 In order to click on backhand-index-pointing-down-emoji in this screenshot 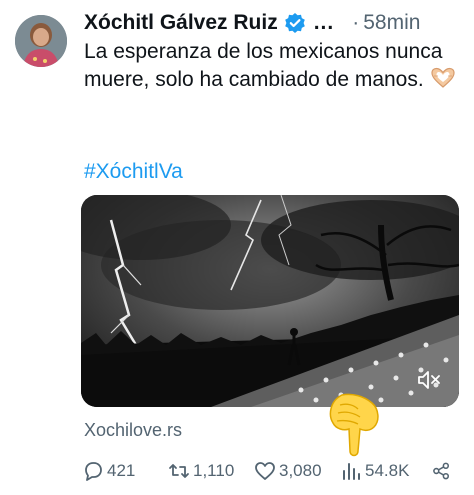, I will do `click(354, 426)`.